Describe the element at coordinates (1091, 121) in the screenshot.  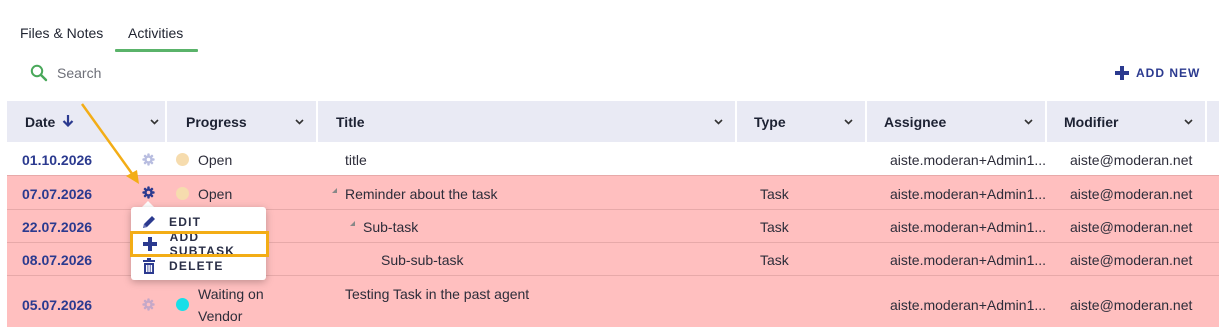
I see `column-header-modifier-label: Modifier` at that location.